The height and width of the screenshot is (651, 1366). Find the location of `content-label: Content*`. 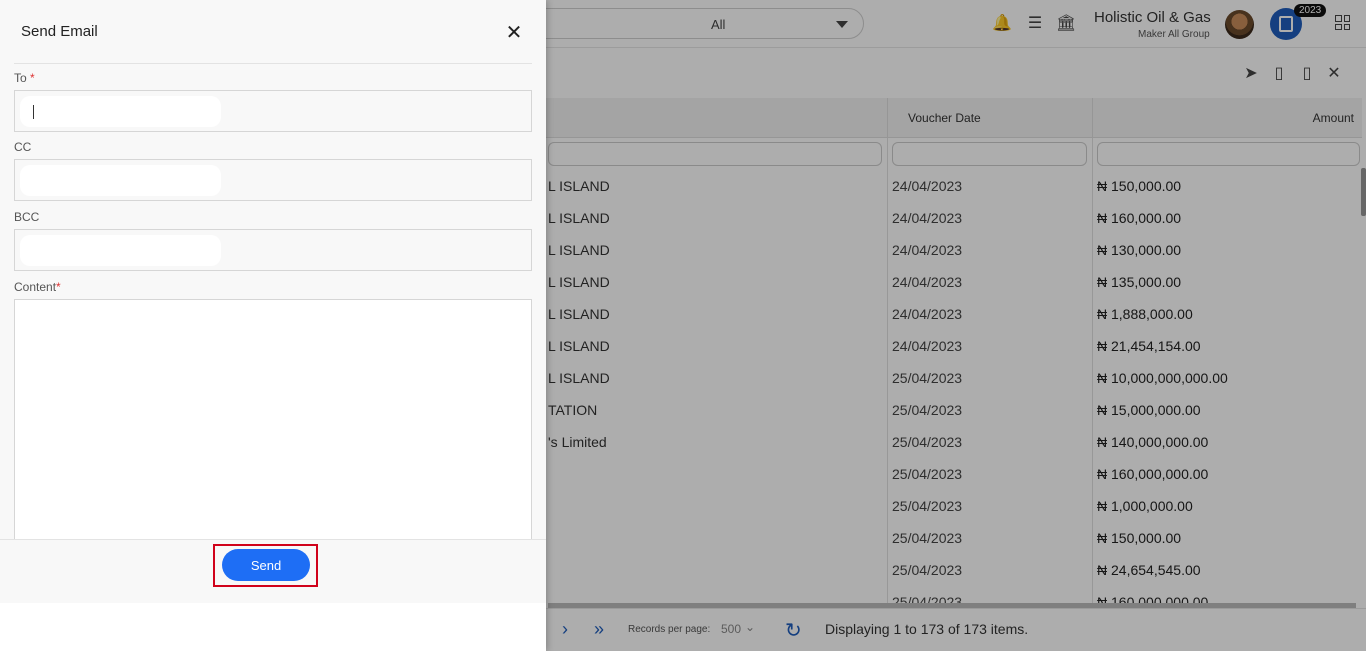

content-label: Content* is located at coordinates (37, 287).